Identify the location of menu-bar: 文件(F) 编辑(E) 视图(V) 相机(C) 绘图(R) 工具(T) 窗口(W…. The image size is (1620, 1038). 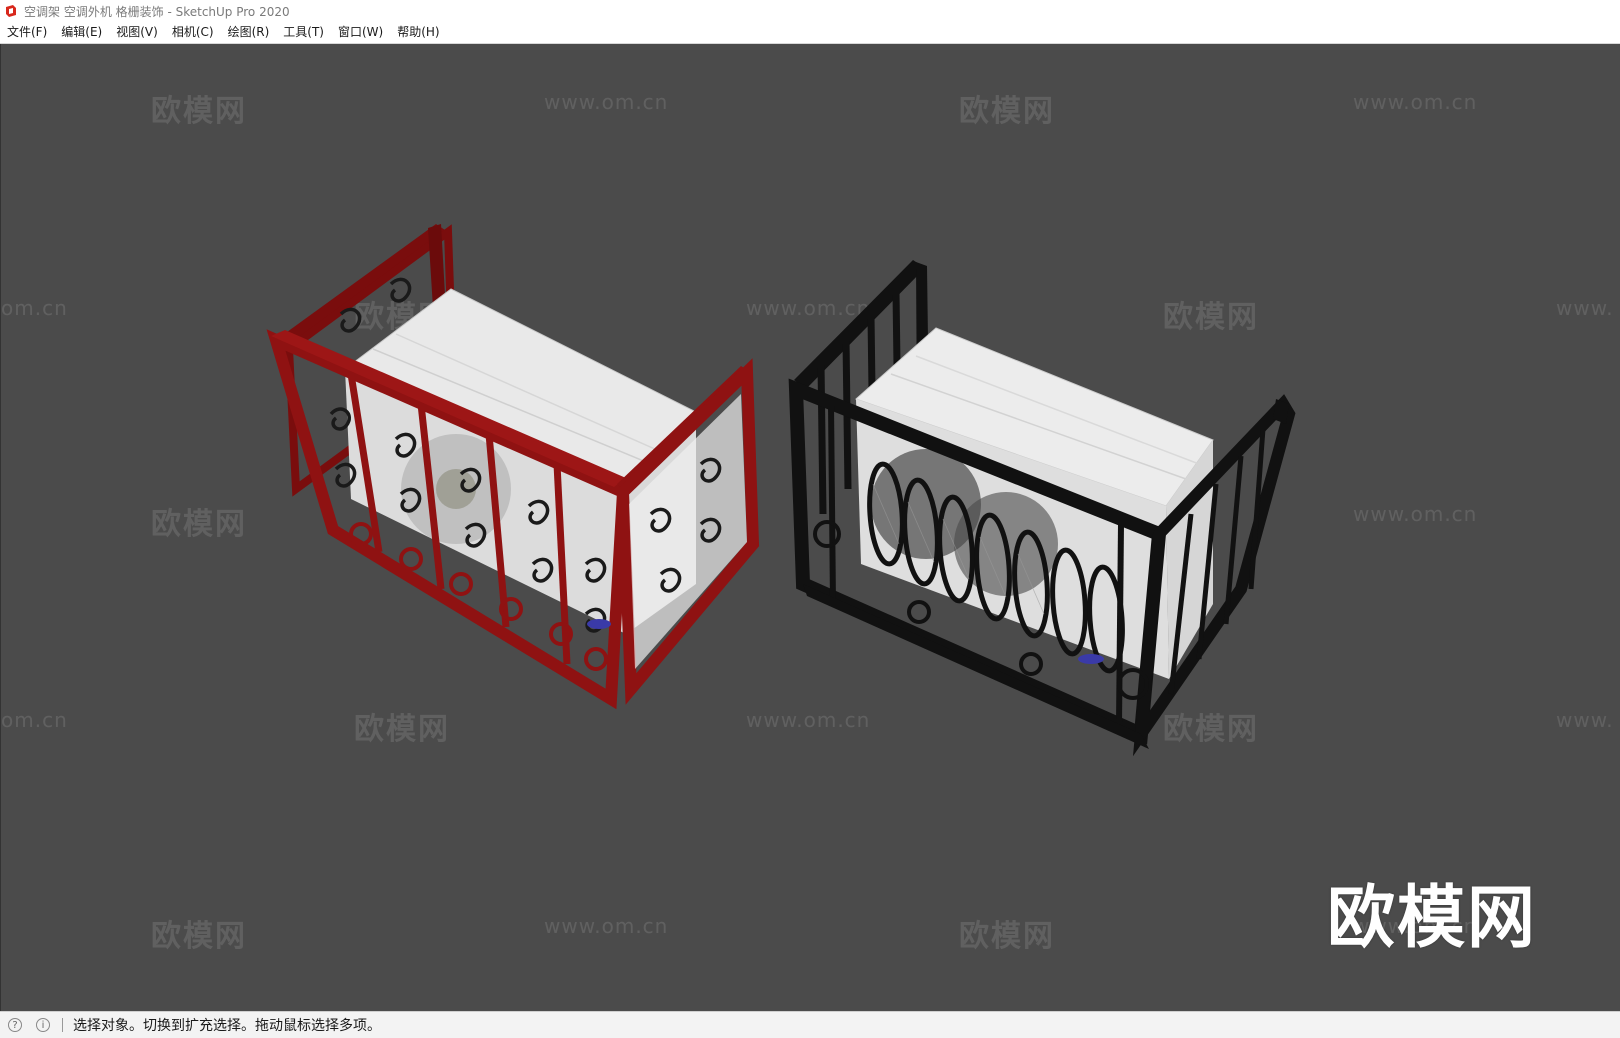
(810, 33).